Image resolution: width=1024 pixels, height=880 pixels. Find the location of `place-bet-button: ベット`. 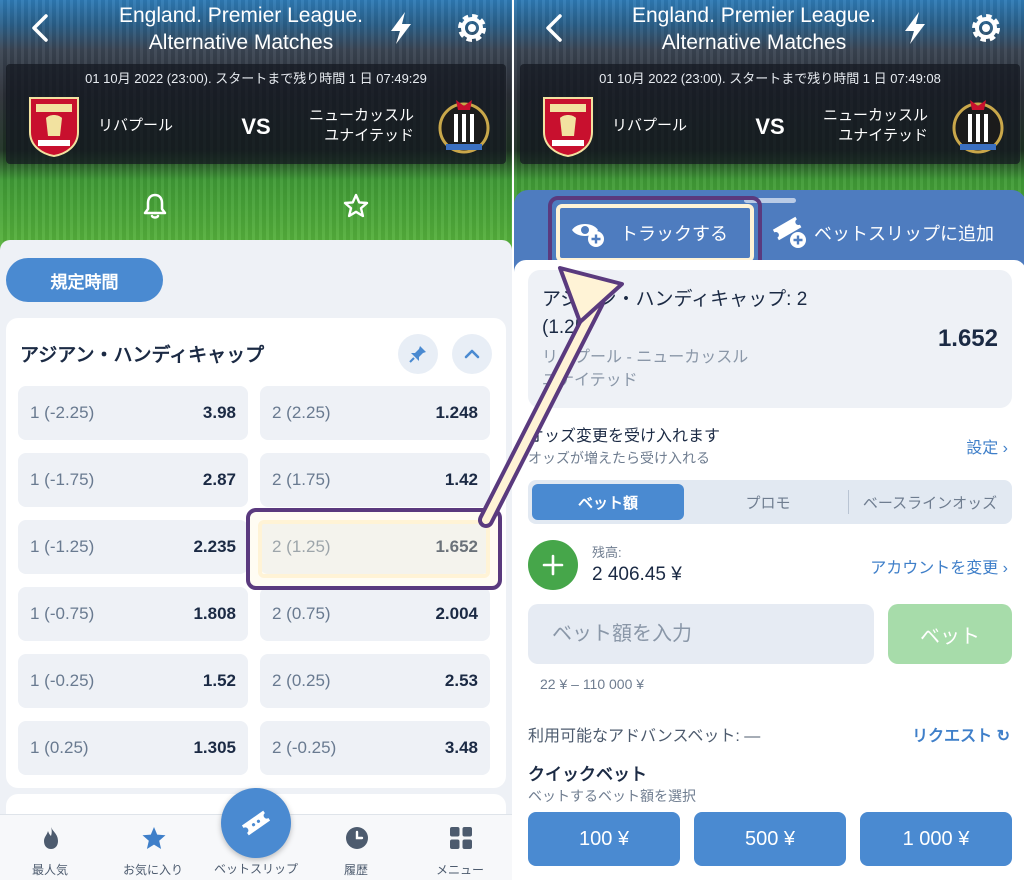

place-bet-button: ベット is located at coordinates (950, 634).